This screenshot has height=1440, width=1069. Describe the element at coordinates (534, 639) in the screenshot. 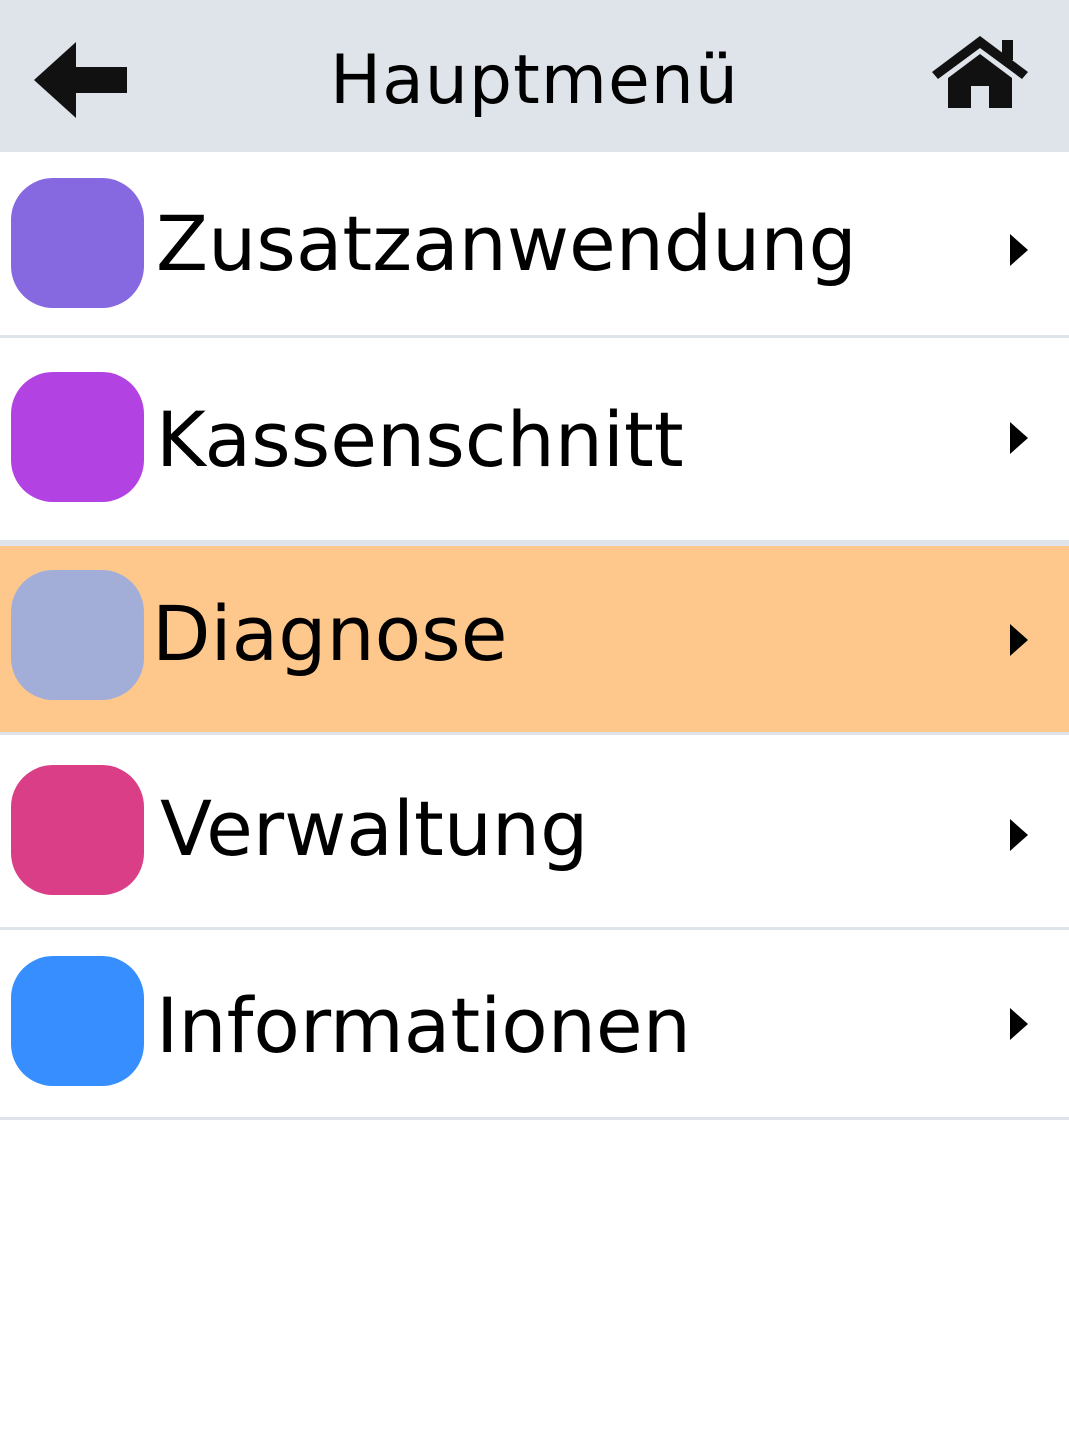

I see `menu-item-diagnose: Diagnose` at that location.